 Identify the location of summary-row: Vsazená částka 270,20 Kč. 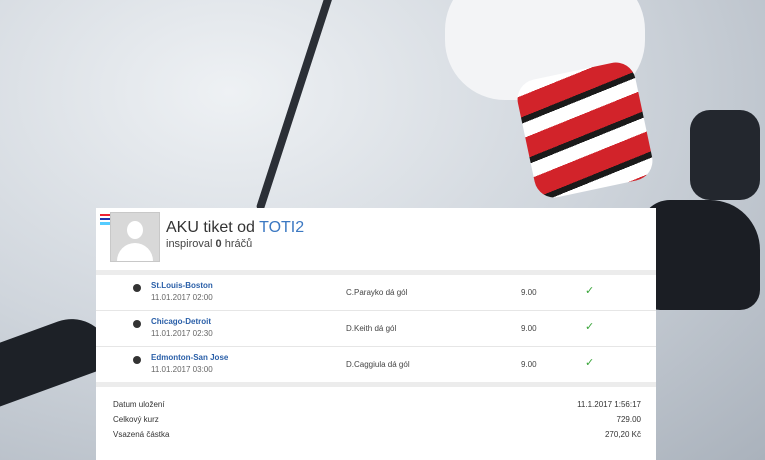
(376, 434).